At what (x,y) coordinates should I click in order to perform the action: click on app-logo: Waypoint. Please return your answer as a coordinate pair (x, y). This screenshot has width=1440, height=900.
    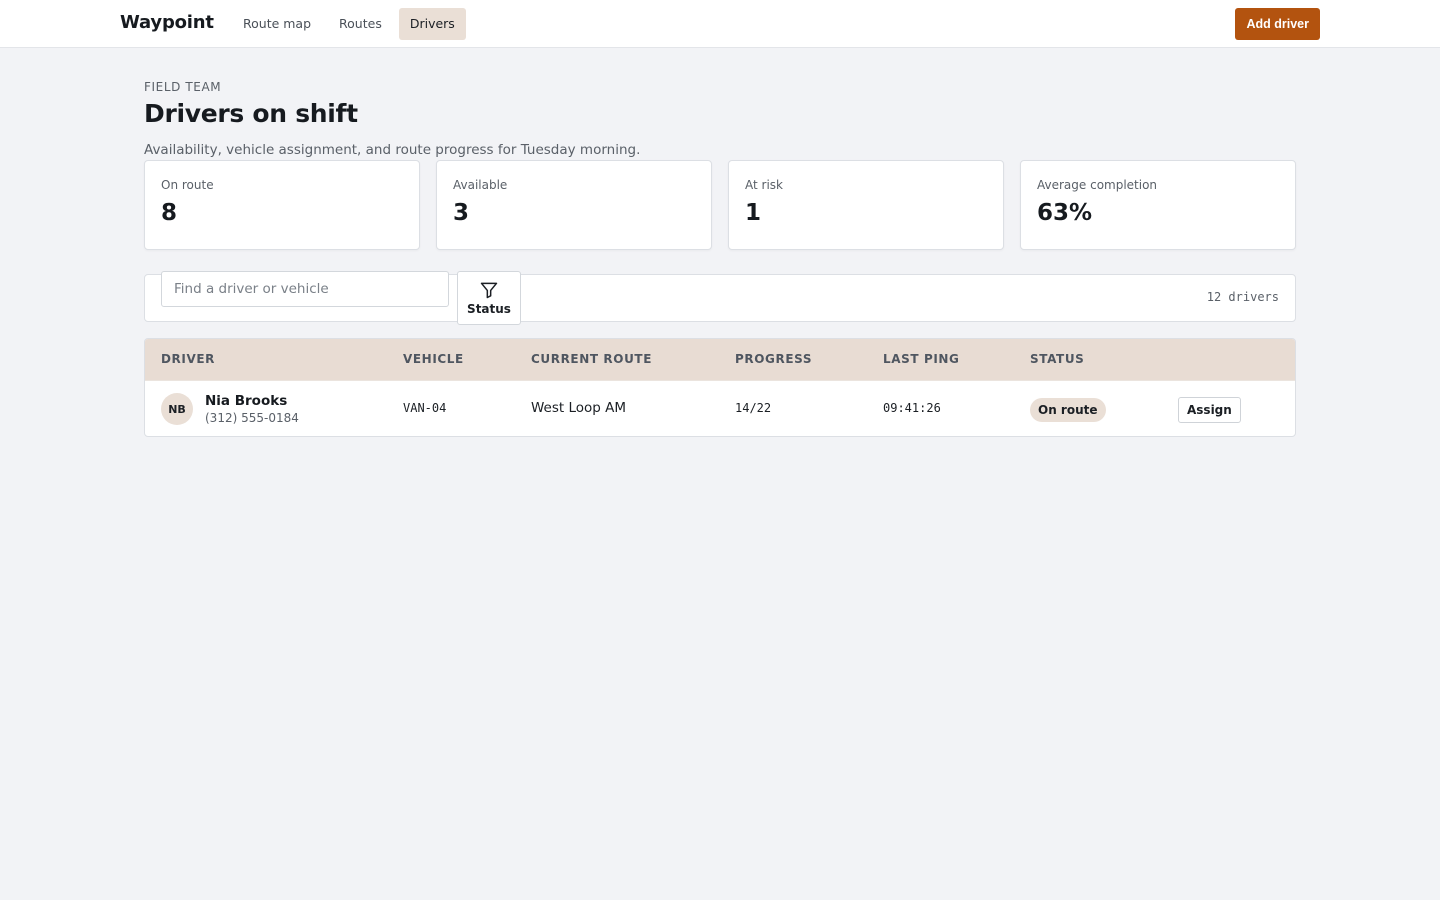
    Looking at the image, I should click on (167, 22).